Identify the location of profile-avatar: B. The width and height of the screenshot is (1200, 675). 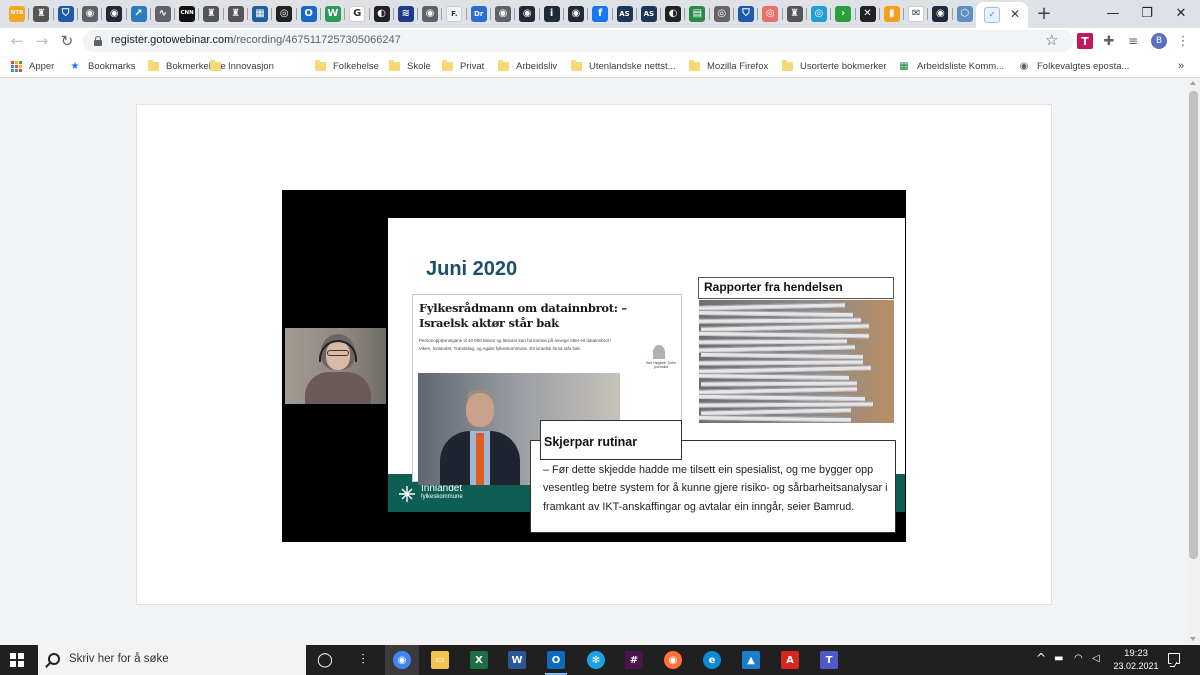
(1159, 41).